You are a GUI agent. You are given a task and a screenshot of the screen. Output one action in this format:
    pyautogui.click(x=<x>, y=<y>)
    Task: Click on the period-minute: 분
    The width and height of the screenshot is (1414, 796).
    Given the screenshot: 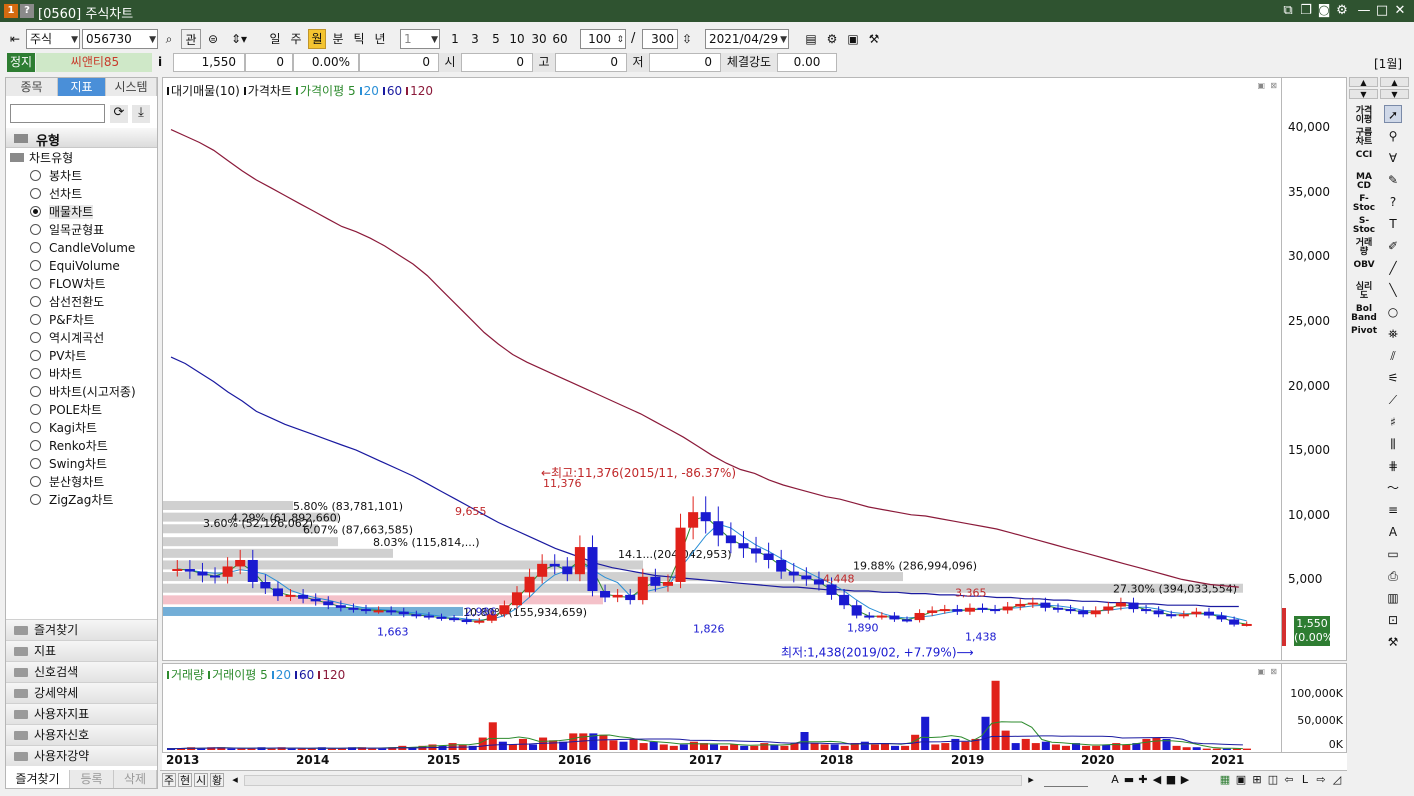 What is the action you would take?
    pyautogui.click(x=338, y=39)
    